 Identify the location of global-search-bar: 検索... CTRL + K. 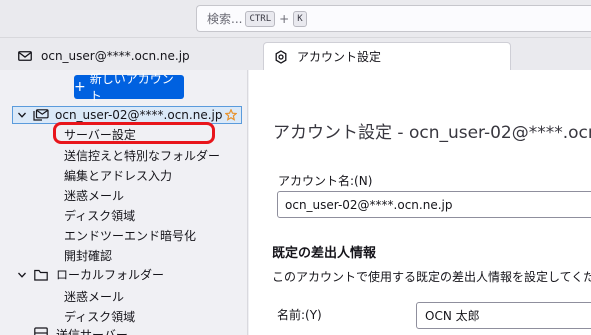
(393, 18).